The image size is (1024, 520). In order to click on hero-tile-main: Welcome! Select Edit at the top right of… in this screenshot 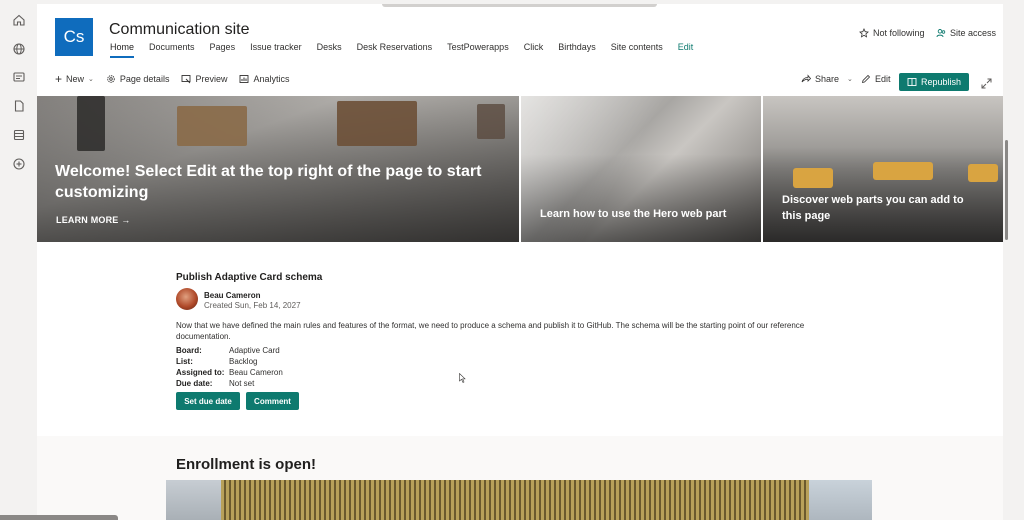, I will do `click(278, 169)`.